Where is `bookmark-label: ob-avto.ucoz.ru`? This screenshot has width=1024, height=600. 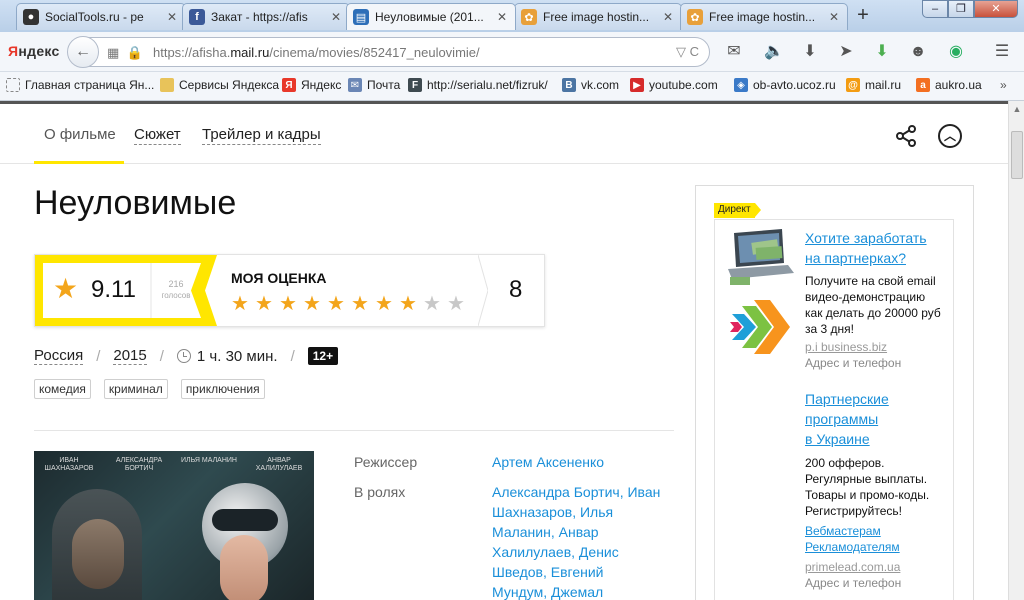
bookmark-label: ob-avto.ucoz.ru is located at coordinates (794, 85).